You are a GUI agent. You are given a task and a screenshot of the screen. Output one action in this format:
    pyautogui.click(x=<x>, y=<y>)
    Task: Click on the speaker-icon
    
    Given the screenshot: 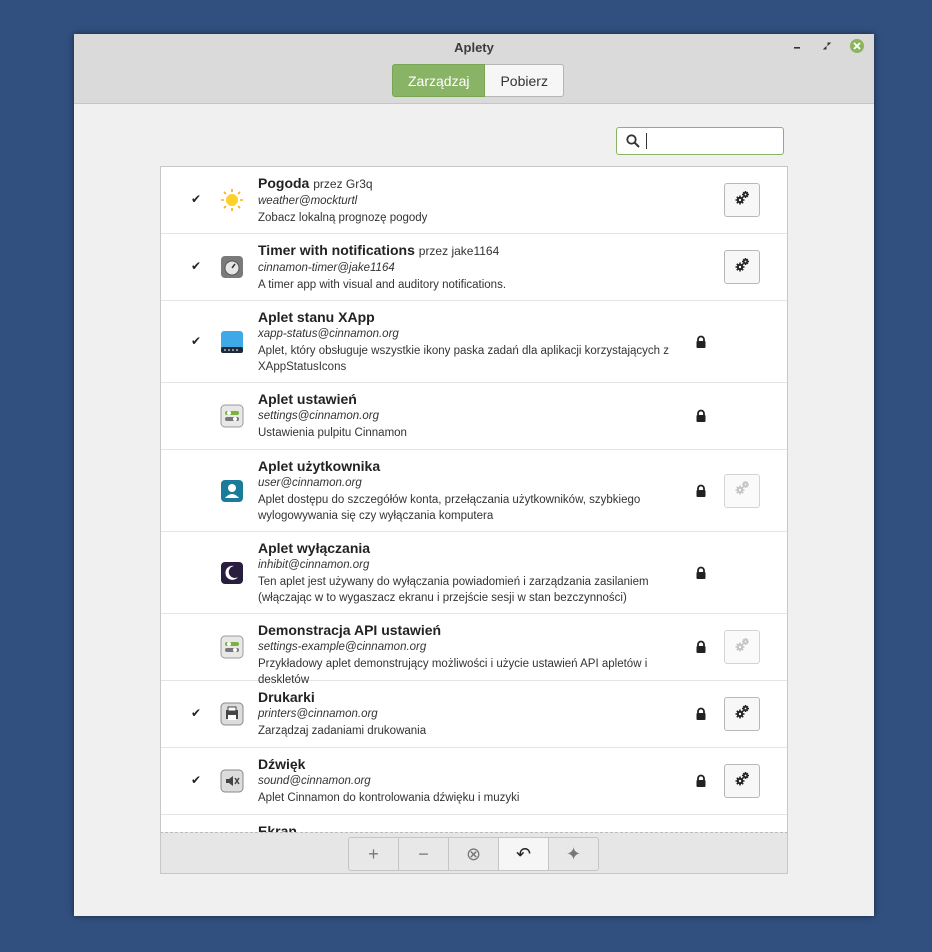 What is the action you would take?
    pyautogui.click(x=232, y=781)
    